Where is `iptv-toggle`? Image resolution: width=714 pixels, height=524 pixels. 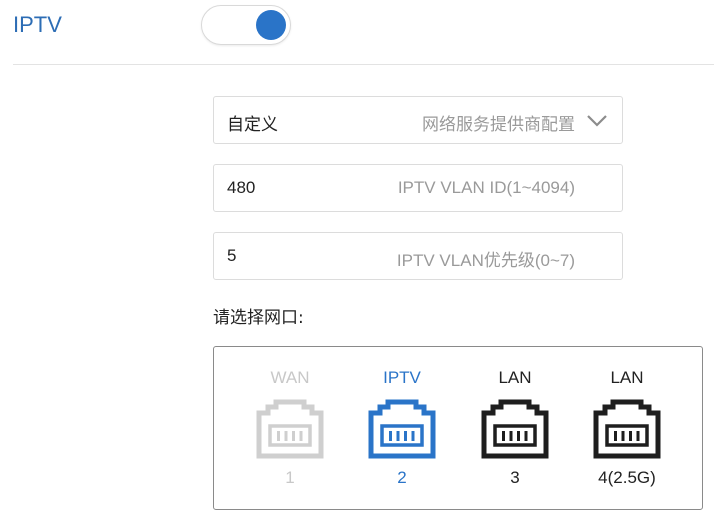 iptv-toggle is located at coordinates (246, 25).